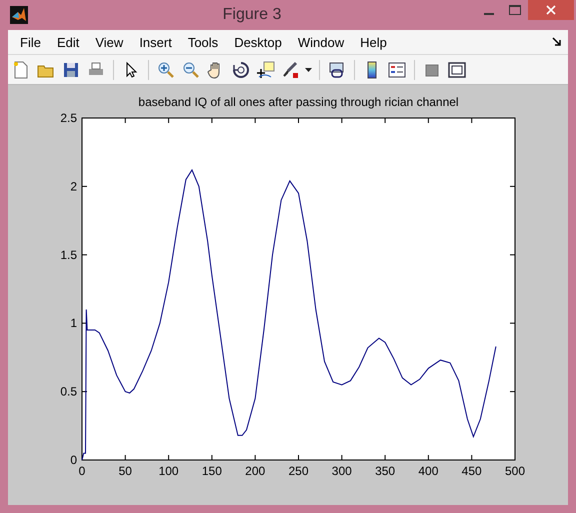 The height and width of the screenshot is (513, 576). What do you see at coordinates (252, 15) in the screenshot?
I see `window-title: Figure 3` at bounding box center [252, 15].